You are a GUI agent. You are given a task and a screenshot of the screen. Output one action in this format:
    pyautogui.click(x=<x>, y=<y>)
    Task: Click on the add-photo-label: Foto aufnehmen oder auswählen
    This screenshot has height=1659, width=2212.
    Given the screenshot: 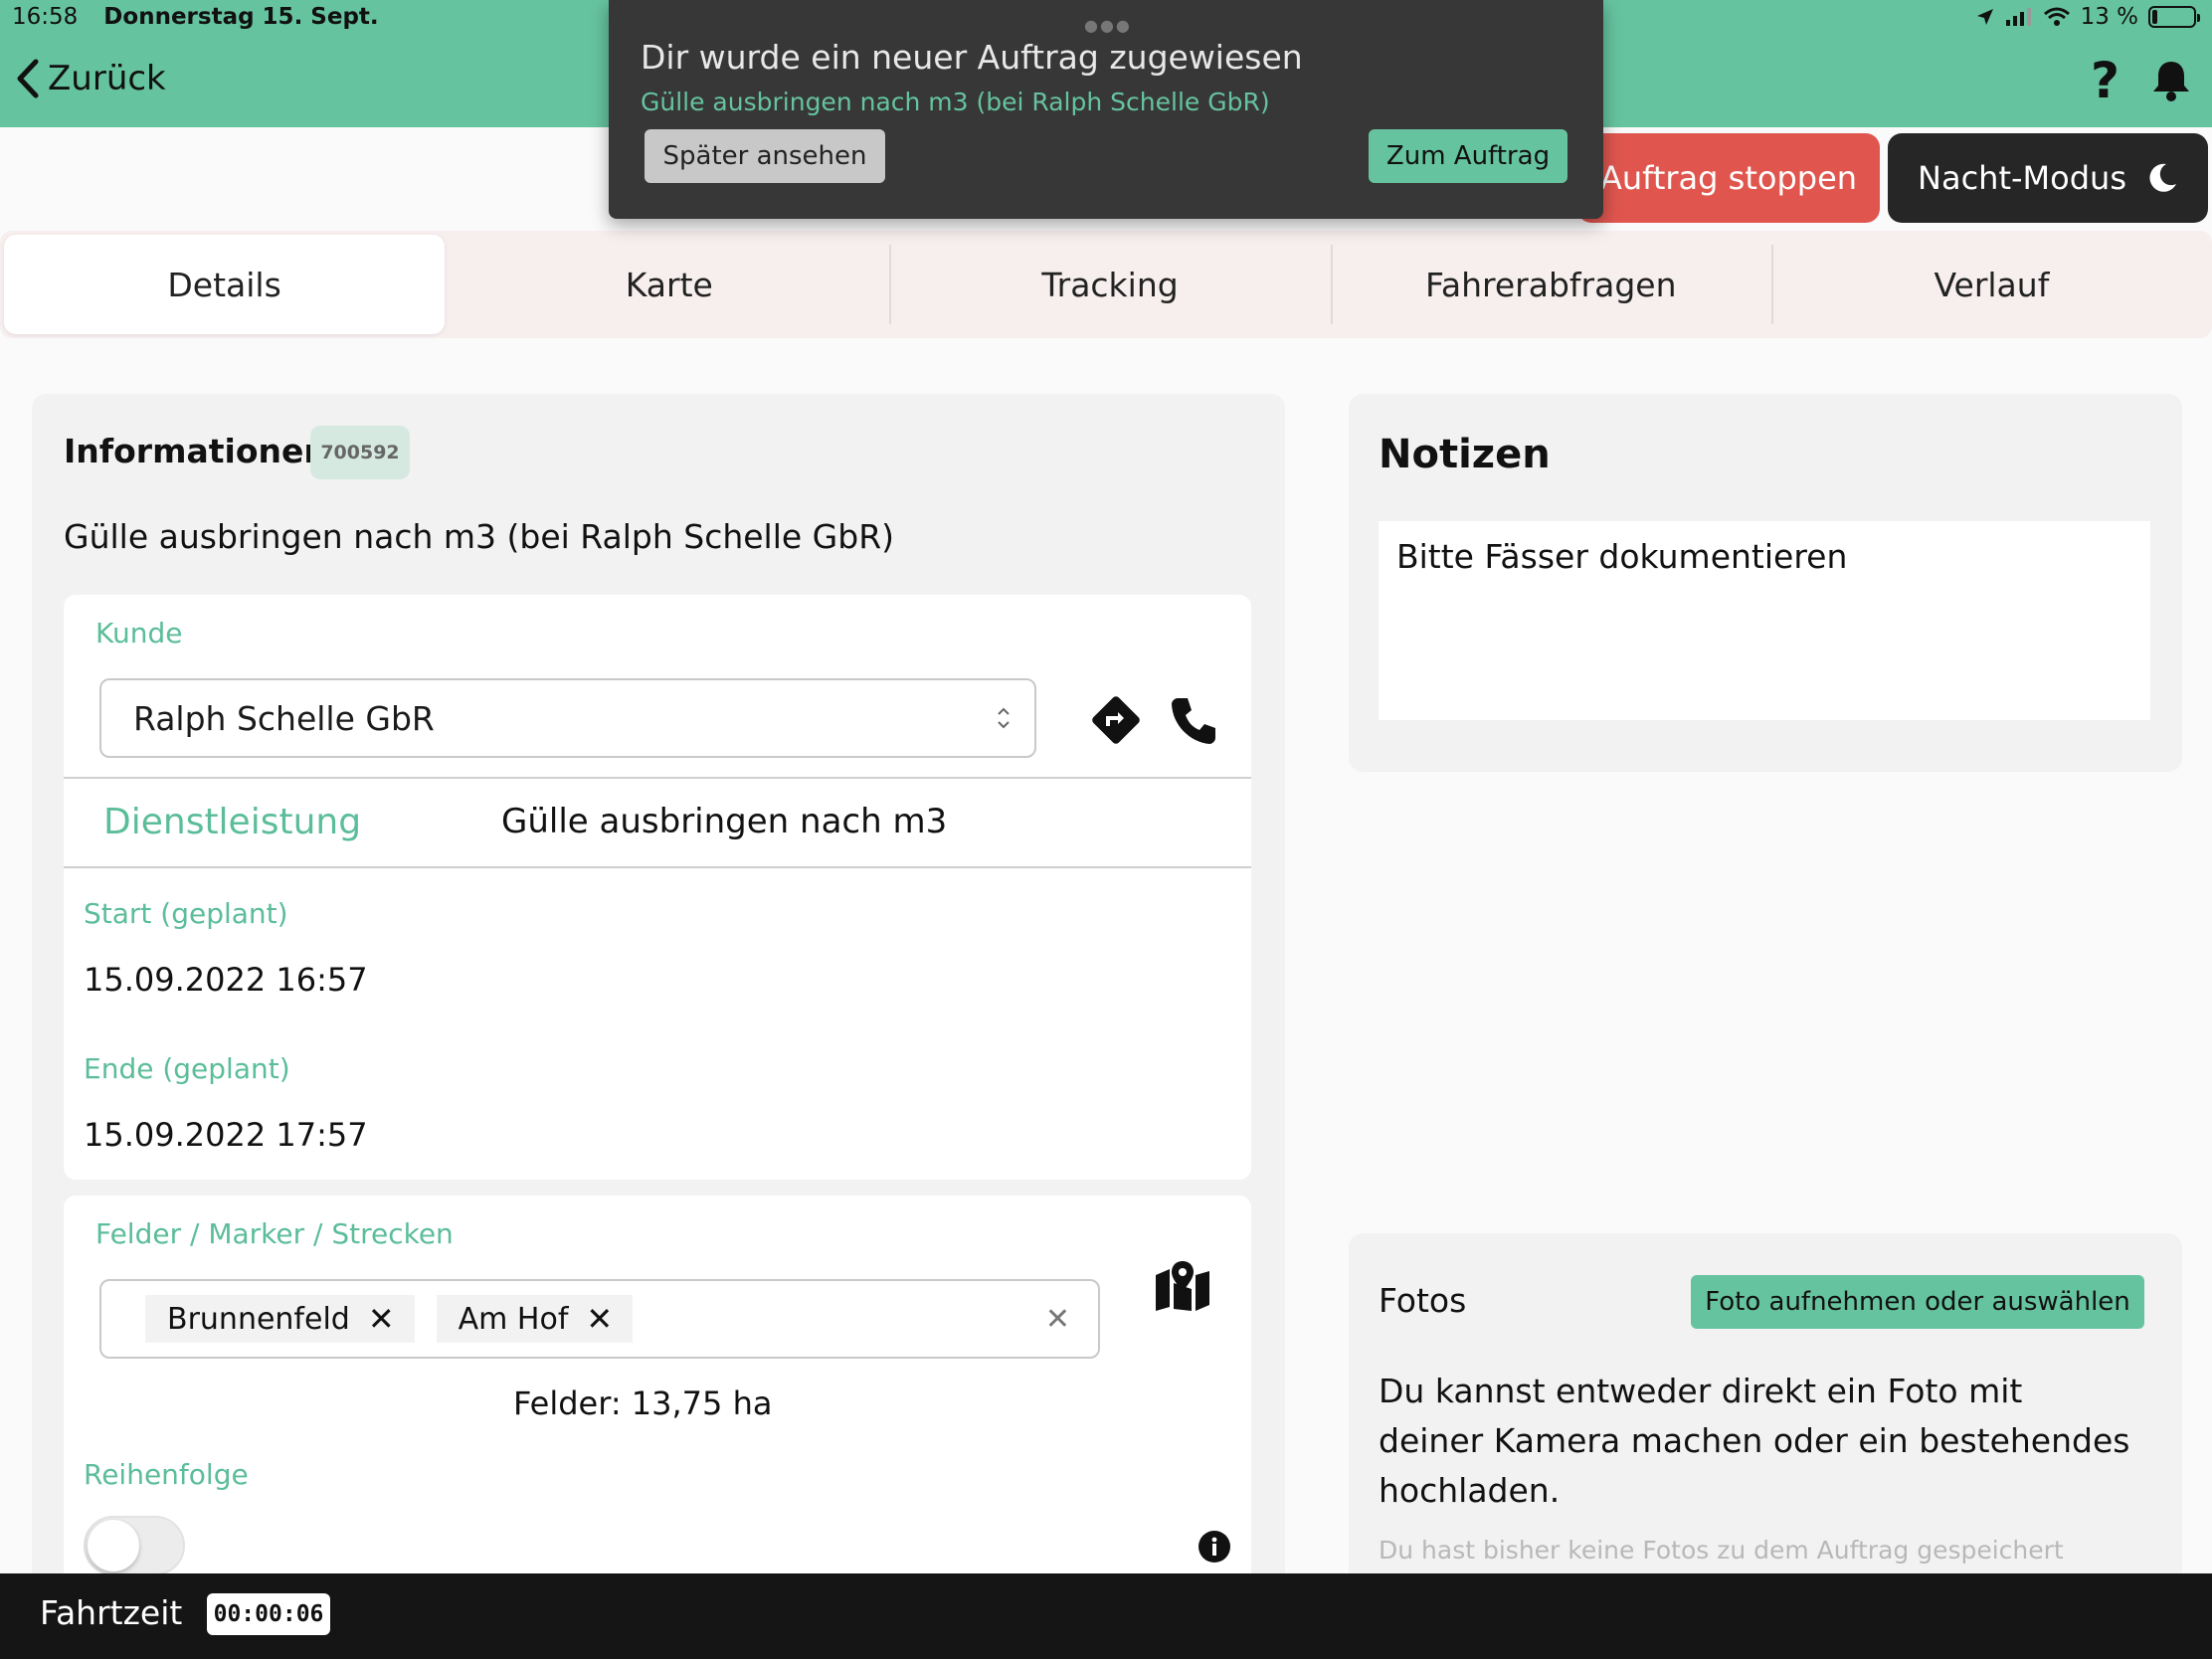 What is the action you would take?
    pyautogui.click(x=1917, y=1302)
    